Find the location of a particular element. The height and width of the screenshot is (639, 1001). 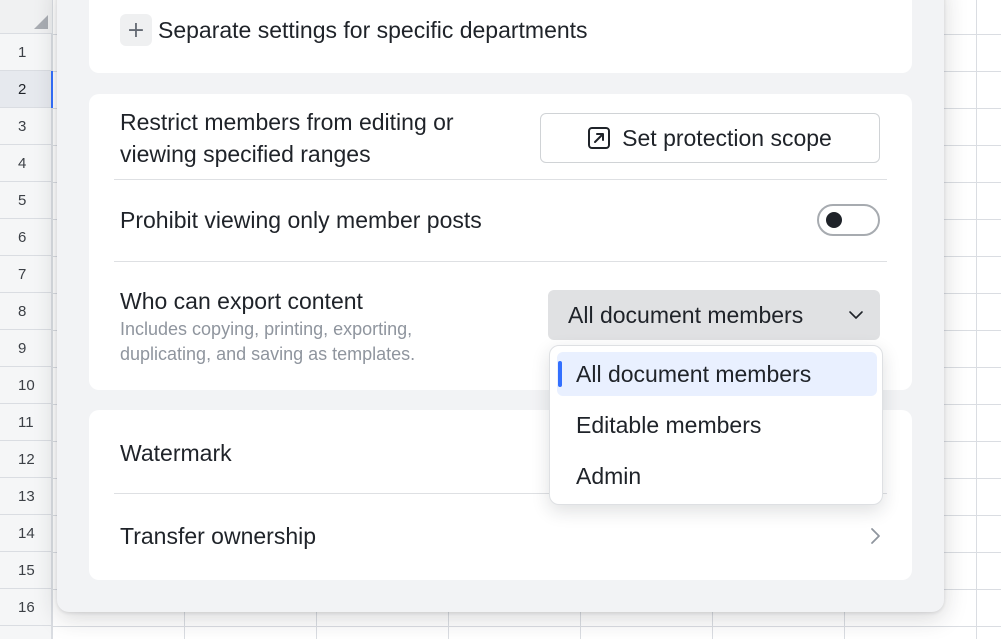

row-number: 10 is located at coordinates (26, 385).